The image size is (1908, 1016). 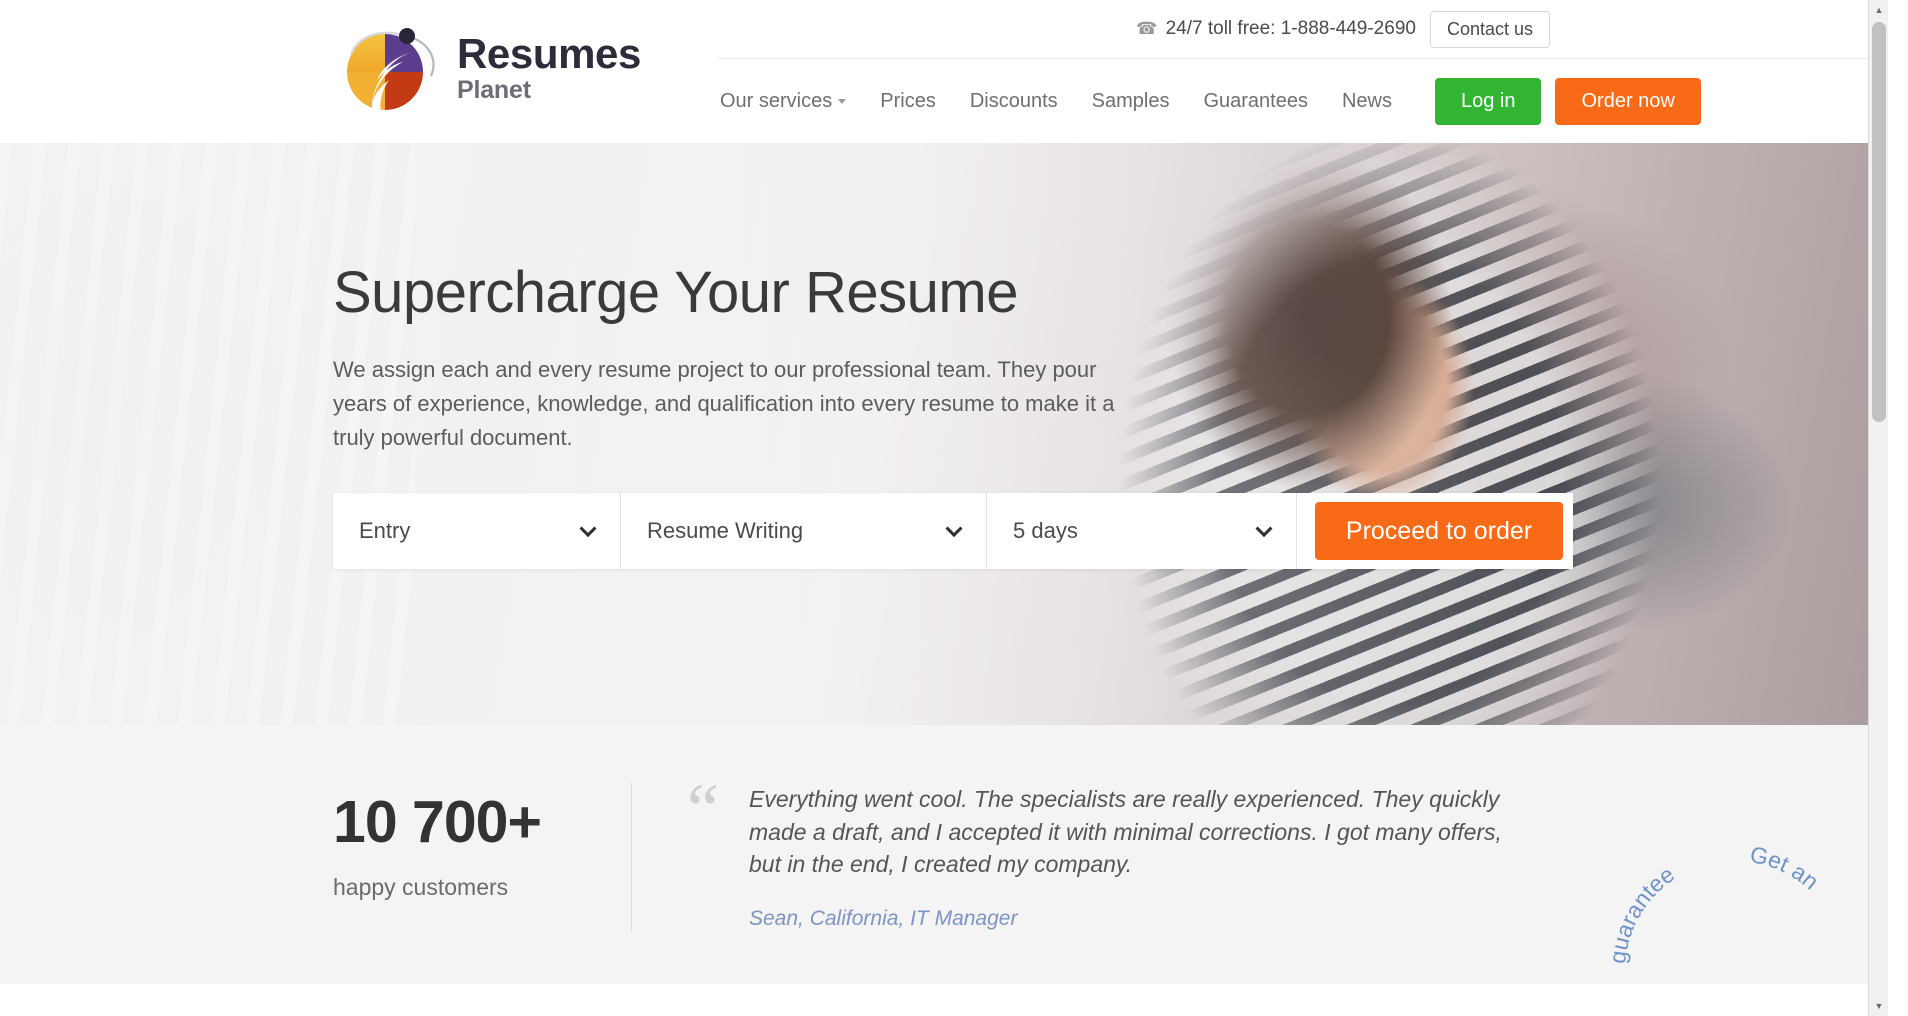 I want to click on nav-label-our-services: Our services, so click(x=776, y=101).